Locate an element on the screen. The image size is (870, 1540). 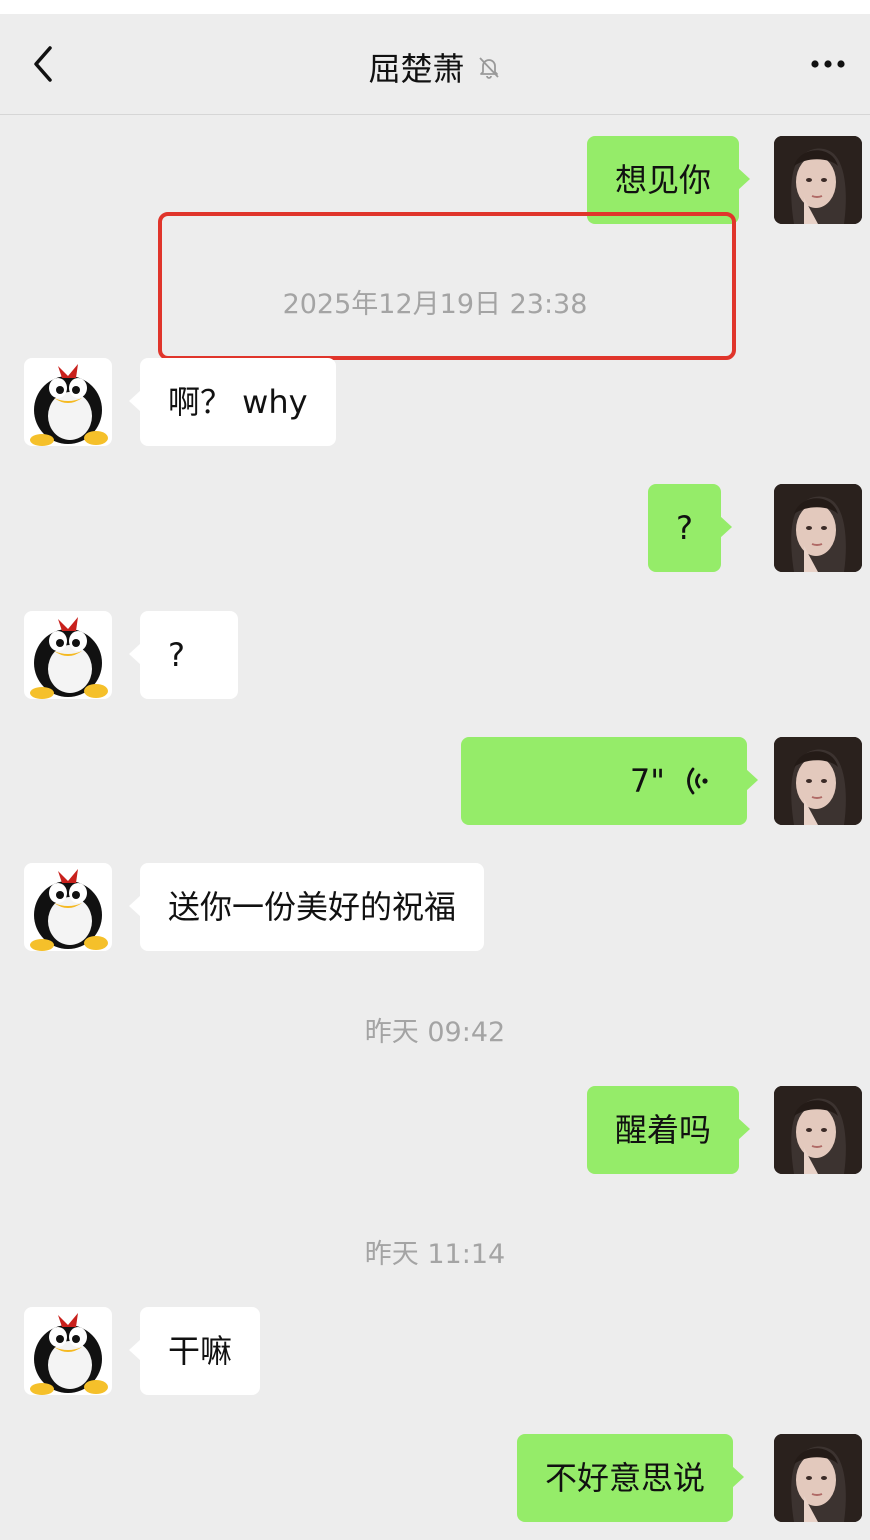
highlight-annotation-box is located at coordinates (447, 286).